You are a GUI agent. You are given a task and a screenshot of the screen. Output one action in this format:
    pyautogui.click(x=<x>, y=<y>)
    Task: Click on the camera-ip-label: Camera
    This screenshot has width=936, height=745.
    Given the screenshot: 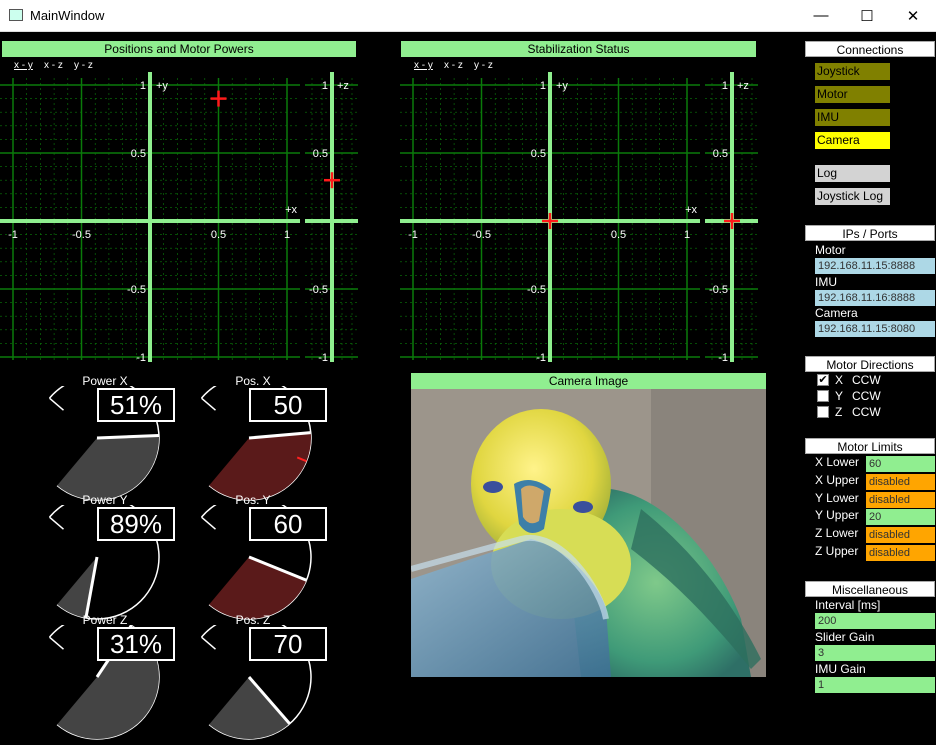 What is the action you would take?
    pyautogui.click(x=836, y=313)
    